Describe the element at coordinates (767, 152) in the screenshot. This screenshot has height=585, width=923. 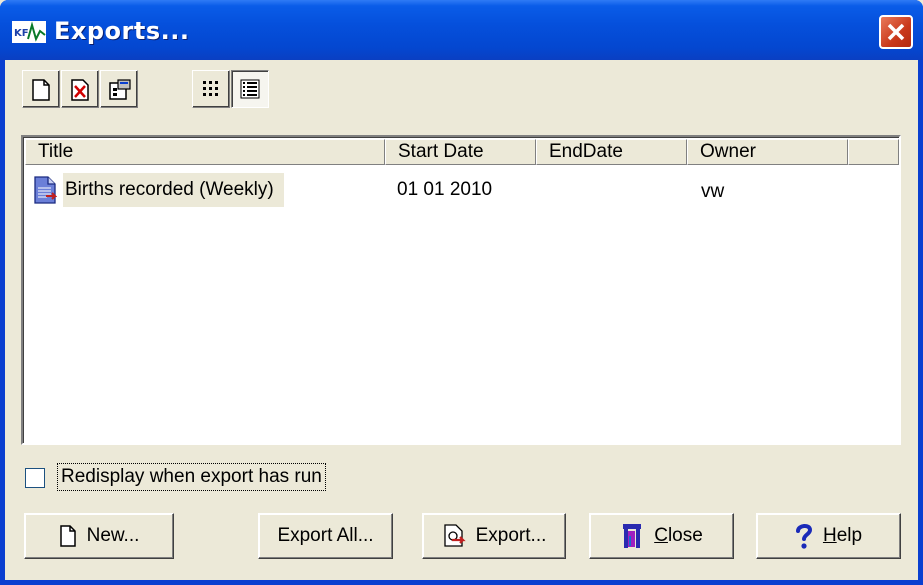
I see `column-header-owner: Owner` at that location.